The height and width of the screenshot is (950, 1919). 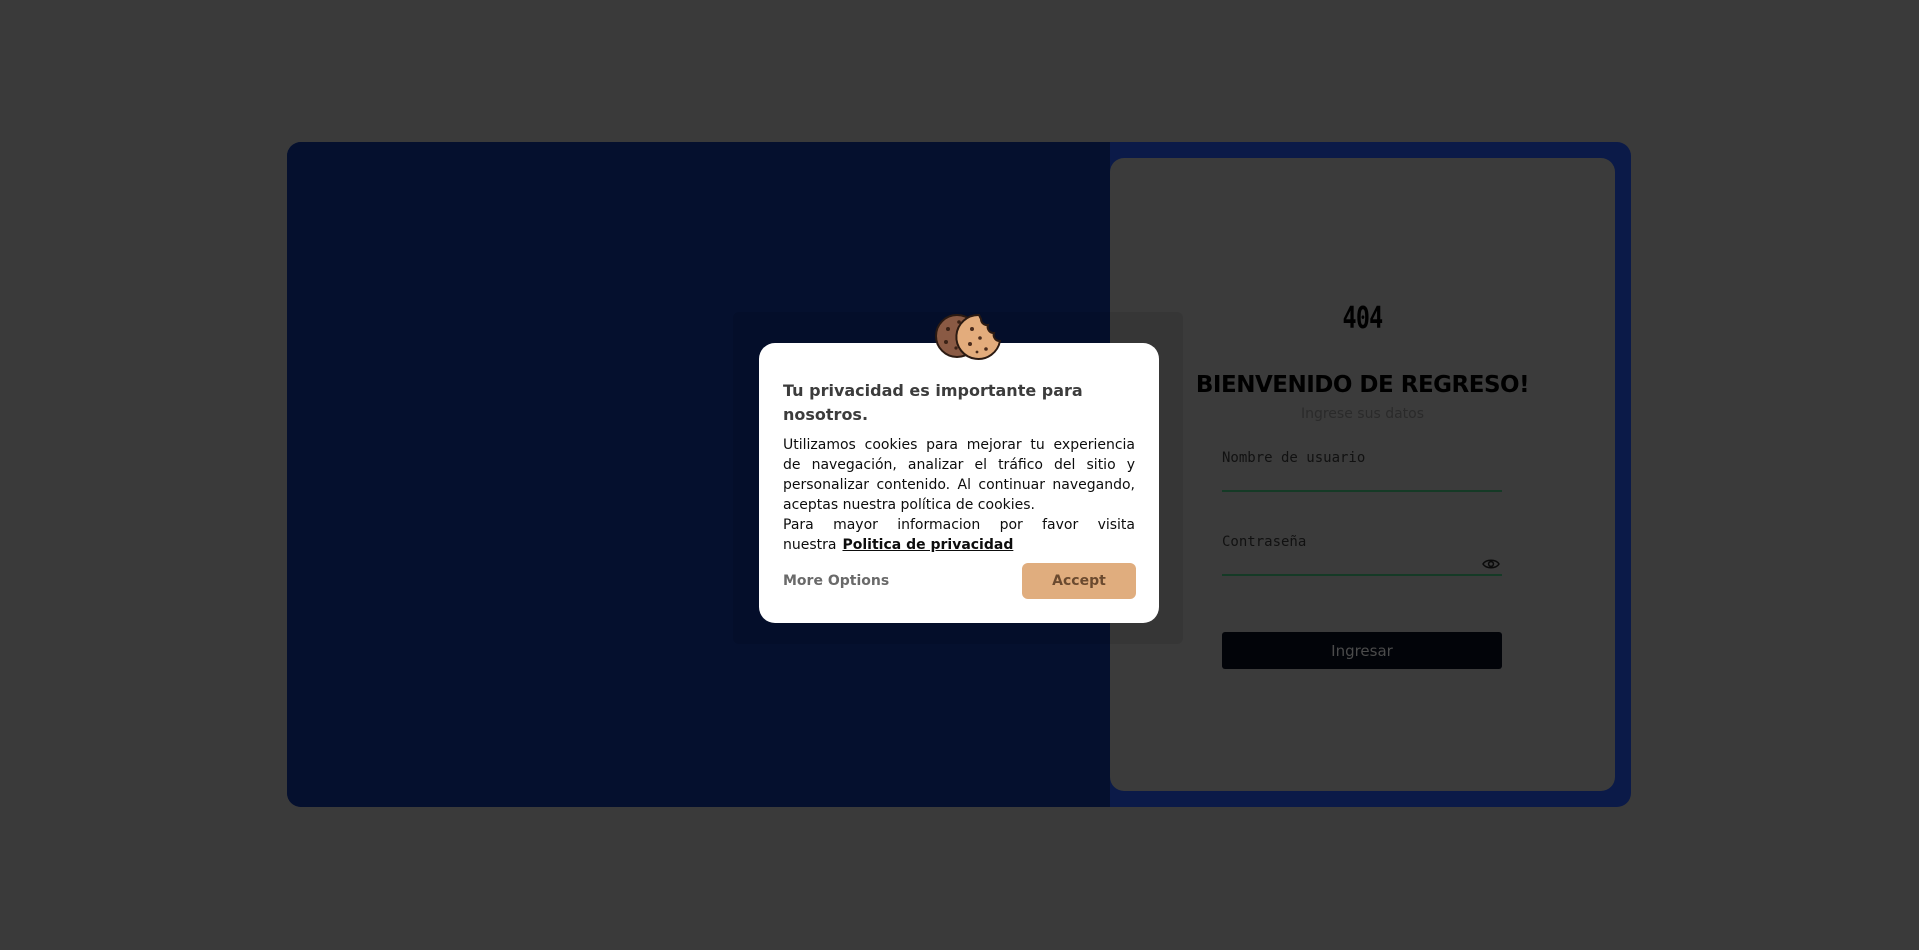 I want to click on cookie-icon, so click(x=968, y=336).